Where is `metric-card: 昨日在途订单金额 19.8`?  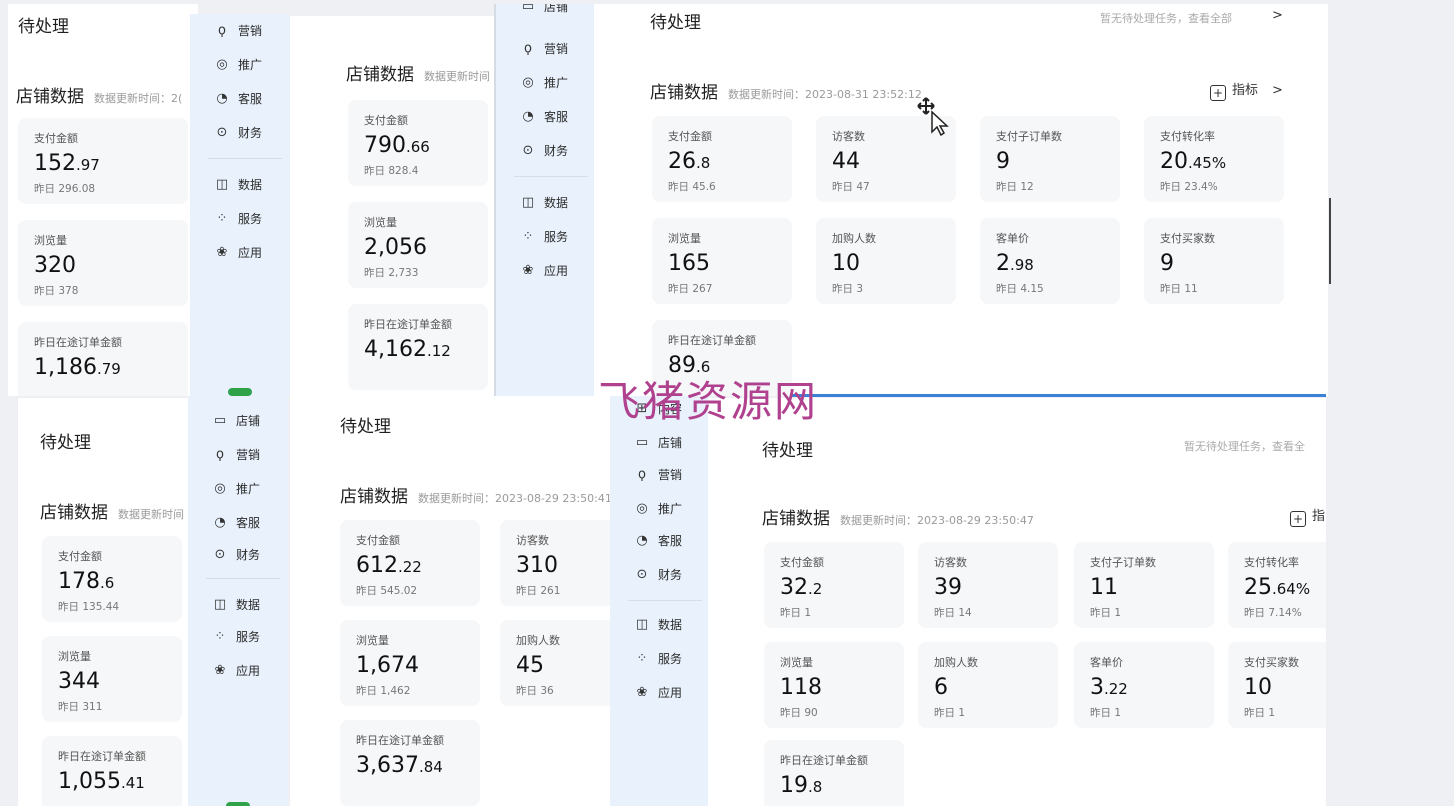
metric-card: 昨日在途订单金额 19.8 is located at coordinates (834, 773).